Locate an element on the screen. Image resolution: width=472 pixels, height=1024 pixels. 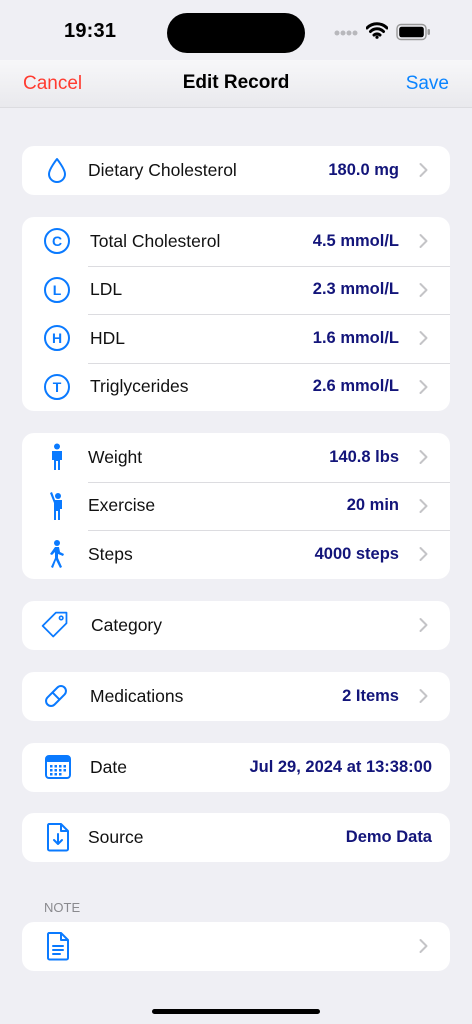
row-exercise: Exercise 20 min is located at coordinates (236, 506).